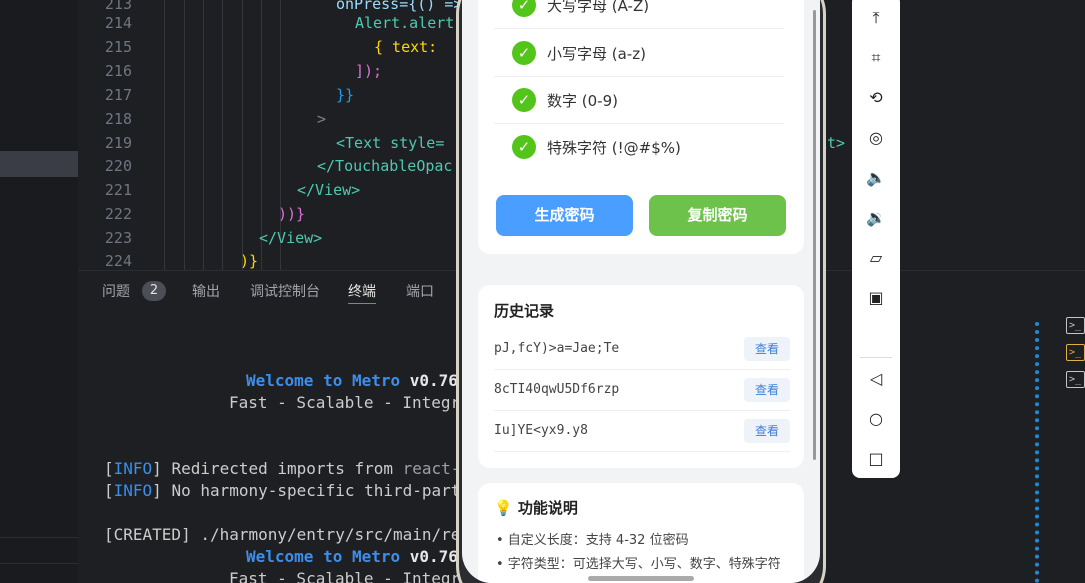  I want to click on copy-password-button: 复制密码, so click(717, 215).